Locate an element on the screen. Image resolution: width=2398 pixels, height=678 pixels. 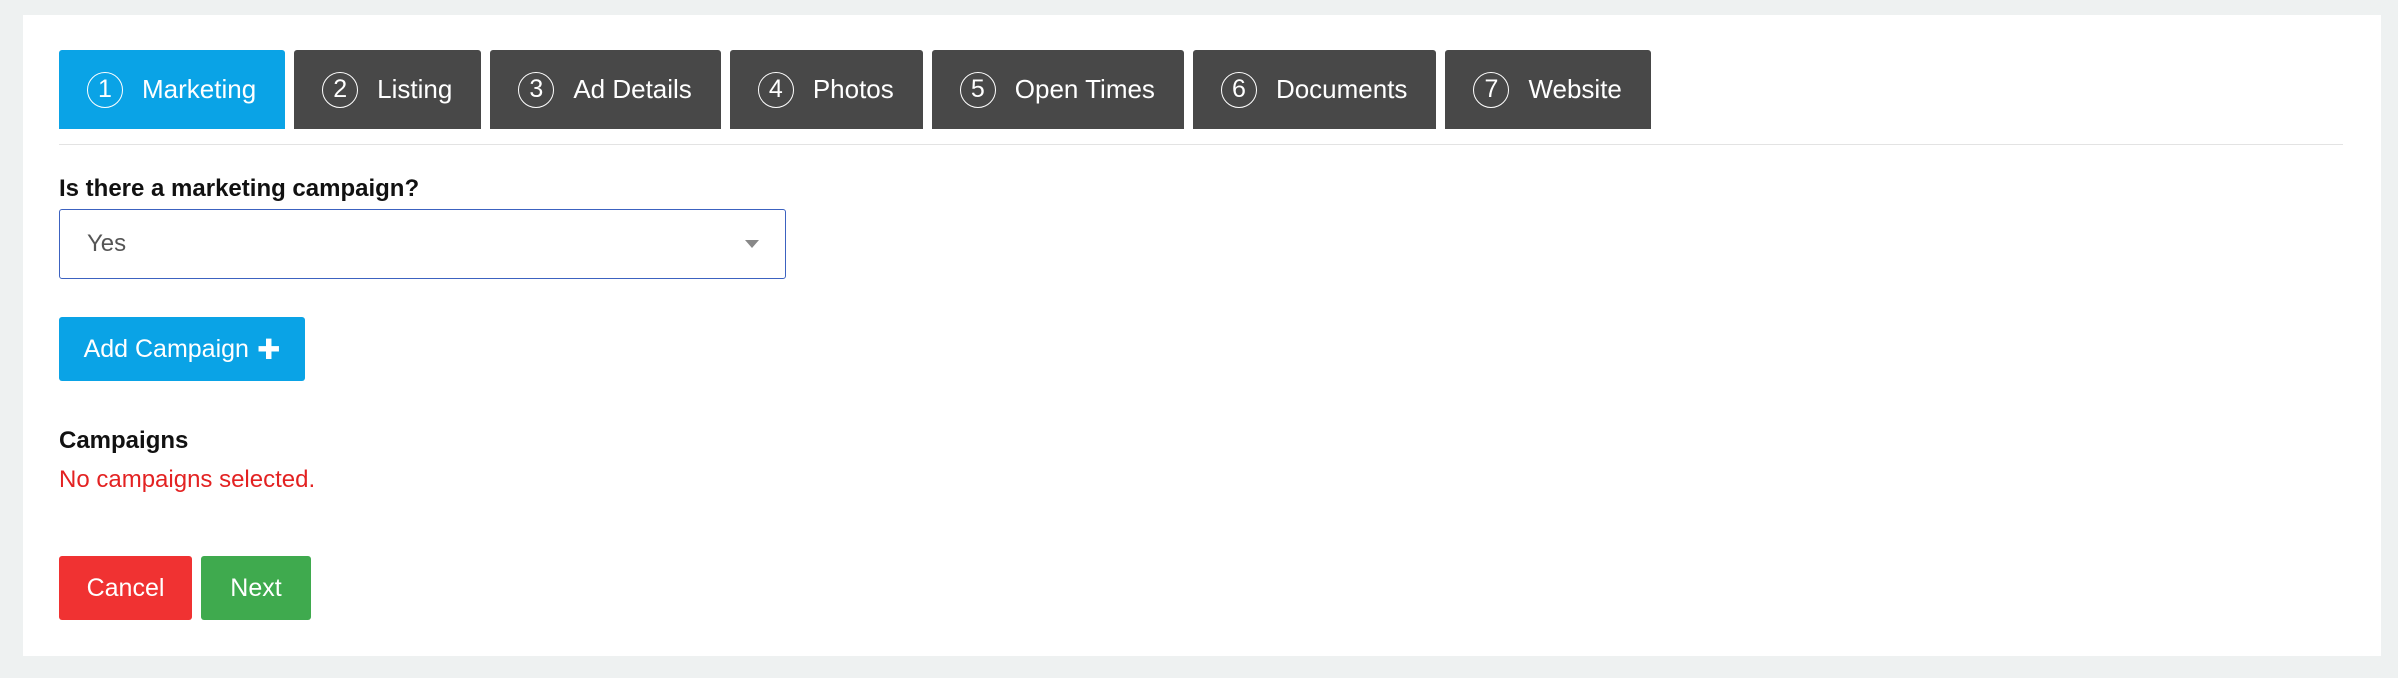
tab-listing: 2 Listing is located at coordinates (388, 89).